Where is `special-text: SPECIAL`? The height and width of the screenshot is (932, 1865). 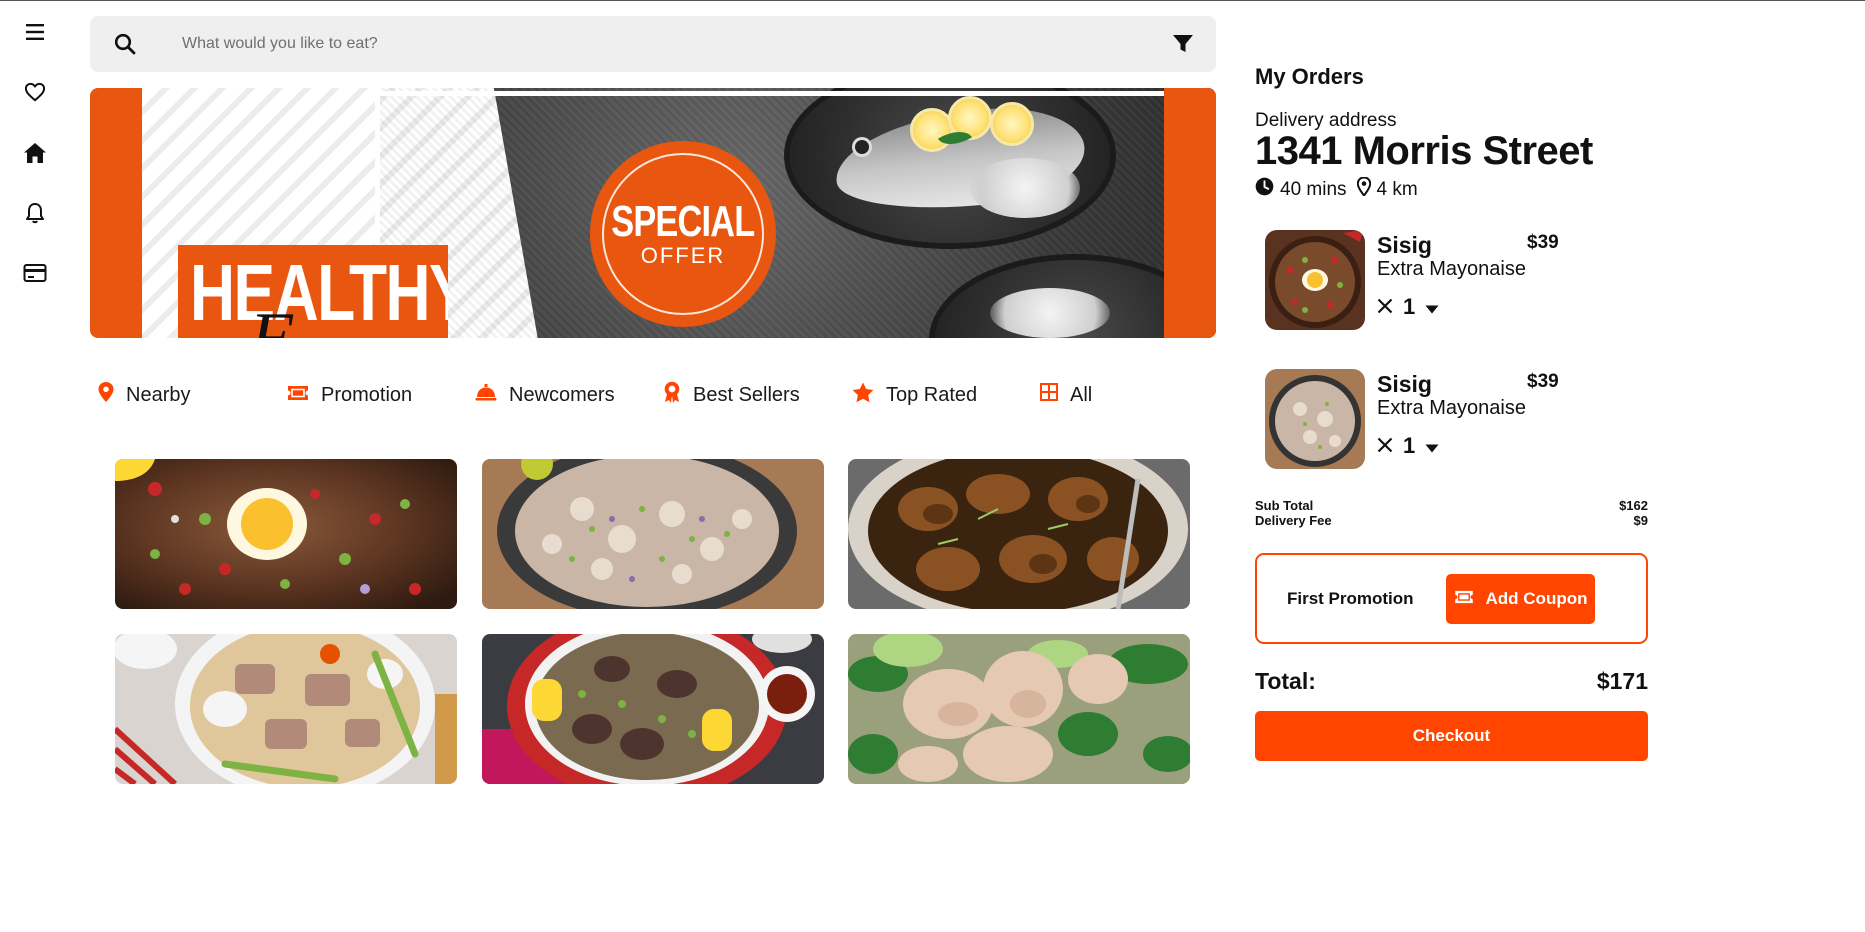 special-text: SPECIAL is located at coordinates (683, 221).